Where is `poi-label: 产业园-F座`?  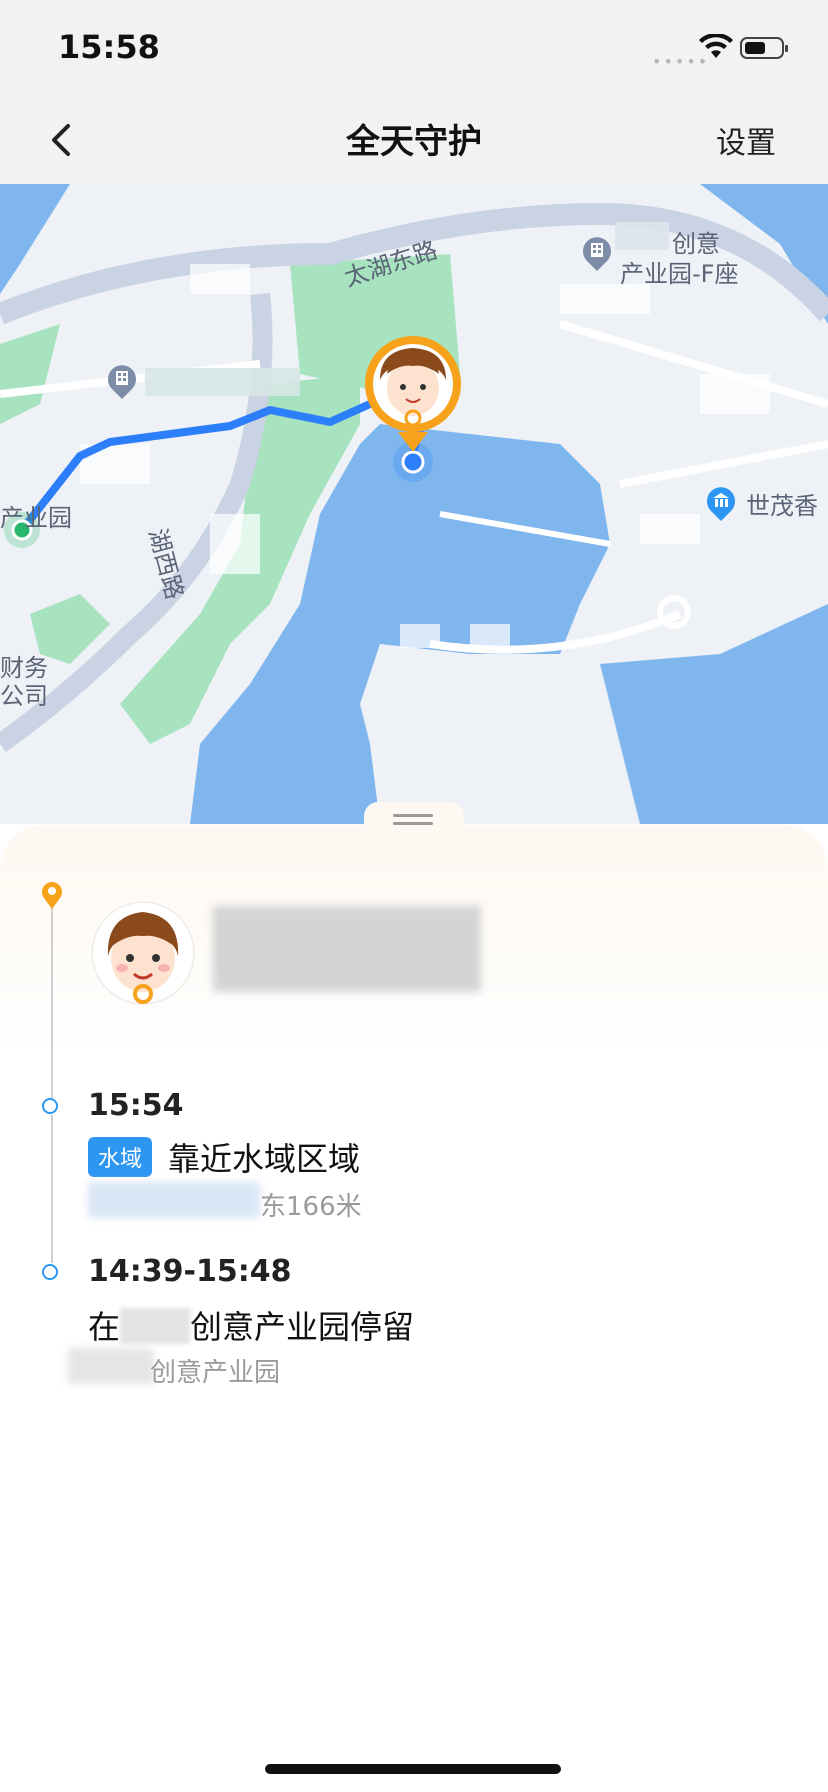 poi-label: 产业园-F座 is located at coordinates (679, 274).